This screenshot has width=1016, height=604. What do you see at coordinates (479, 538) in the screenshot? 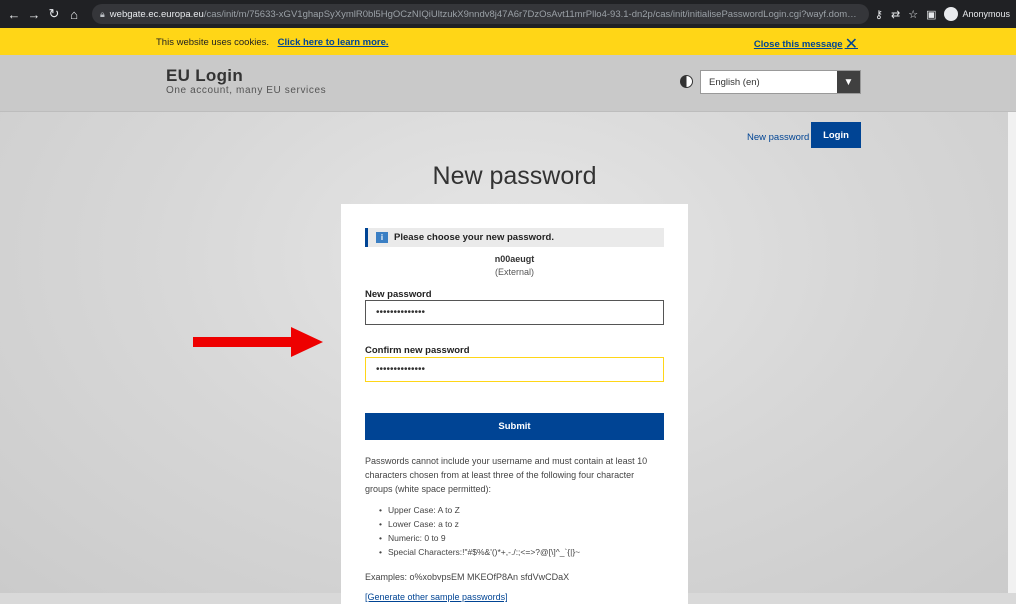
I see `list-item: Numeric: 0 to 9` at bounding box center [479, 538].